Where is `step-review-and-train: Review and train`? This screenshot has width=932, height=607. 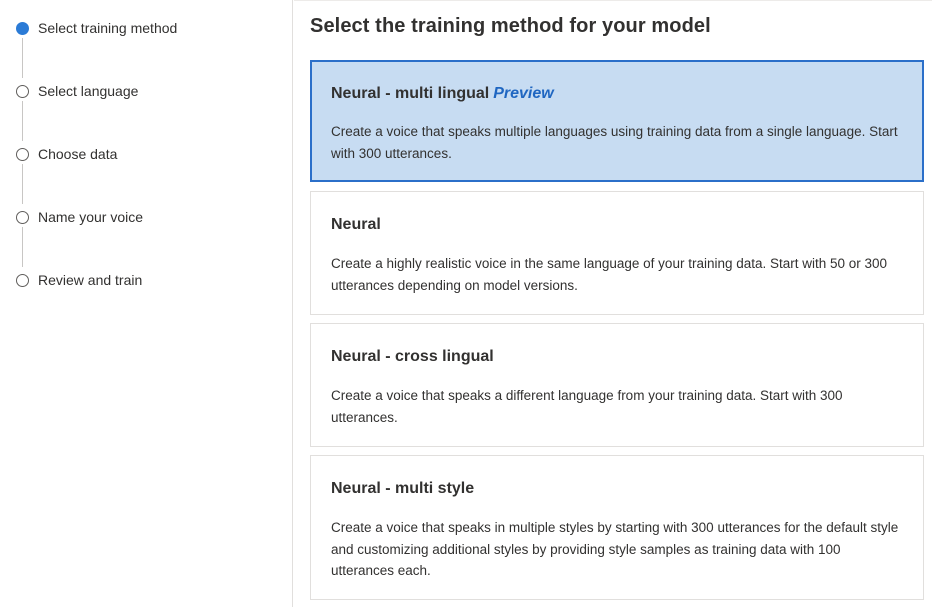 step-review-and-train: Review and train is located at coordinates (79, 280).